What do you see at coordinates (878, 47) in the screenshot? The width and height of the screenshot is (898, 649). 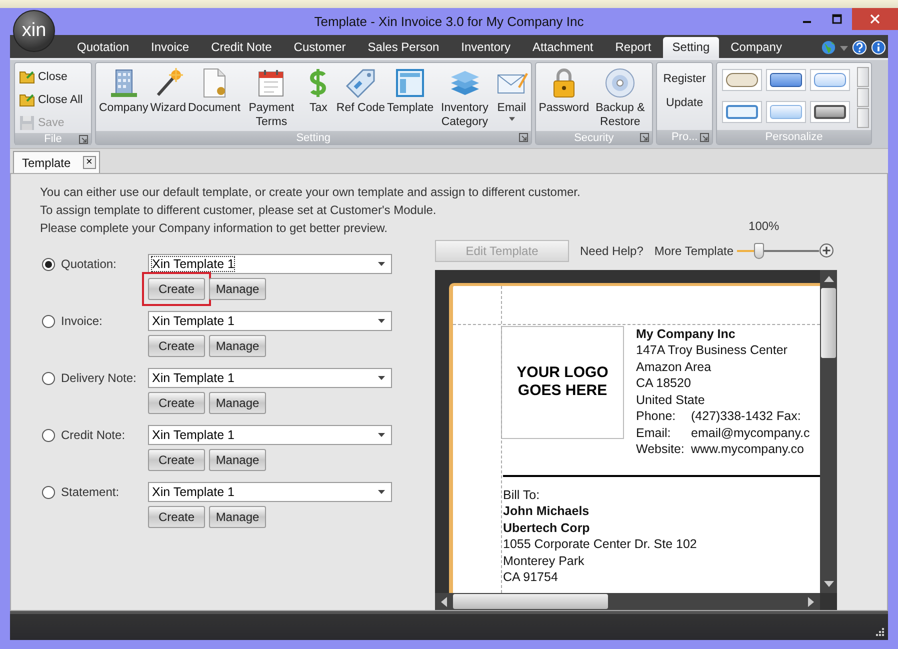 I see `info-icon` at bounding box center [878, 47].